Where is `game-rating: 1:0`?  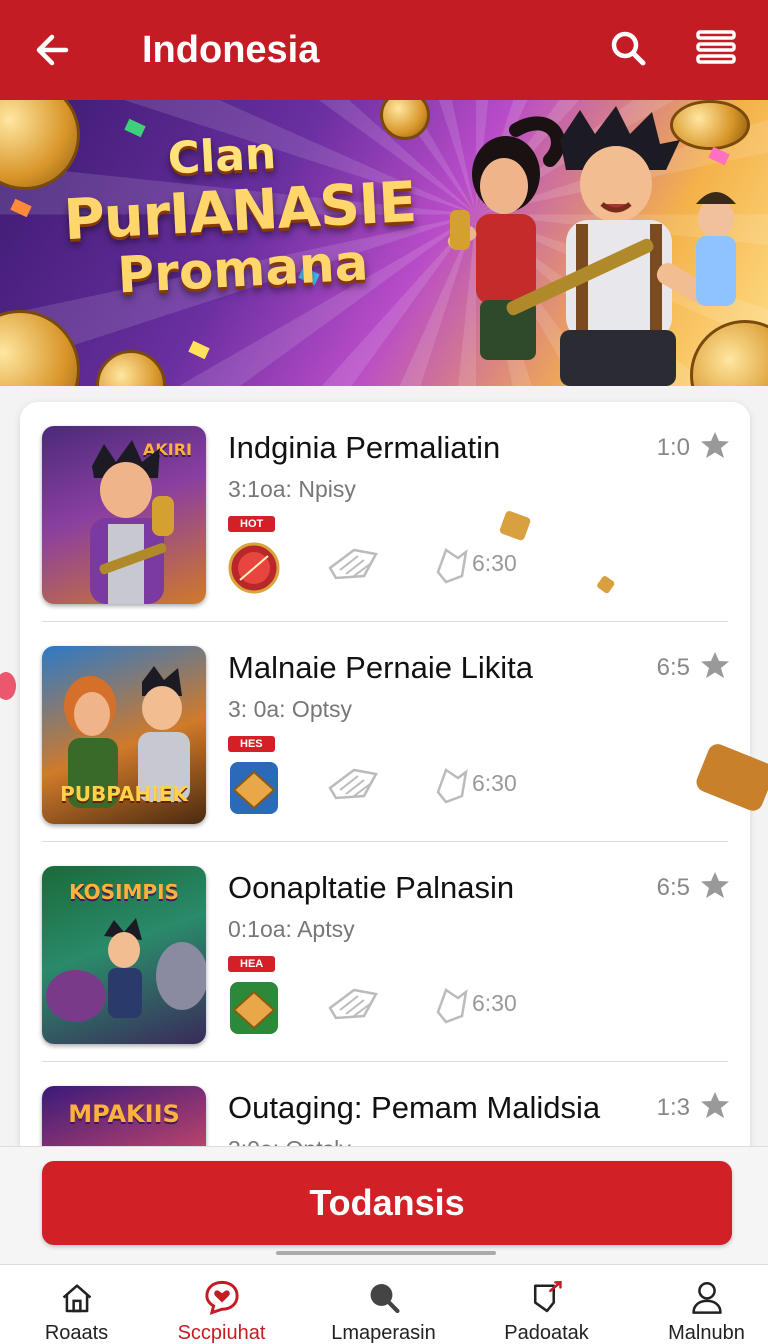 game-rating: 1:0 is located at coordinates (673, 447).